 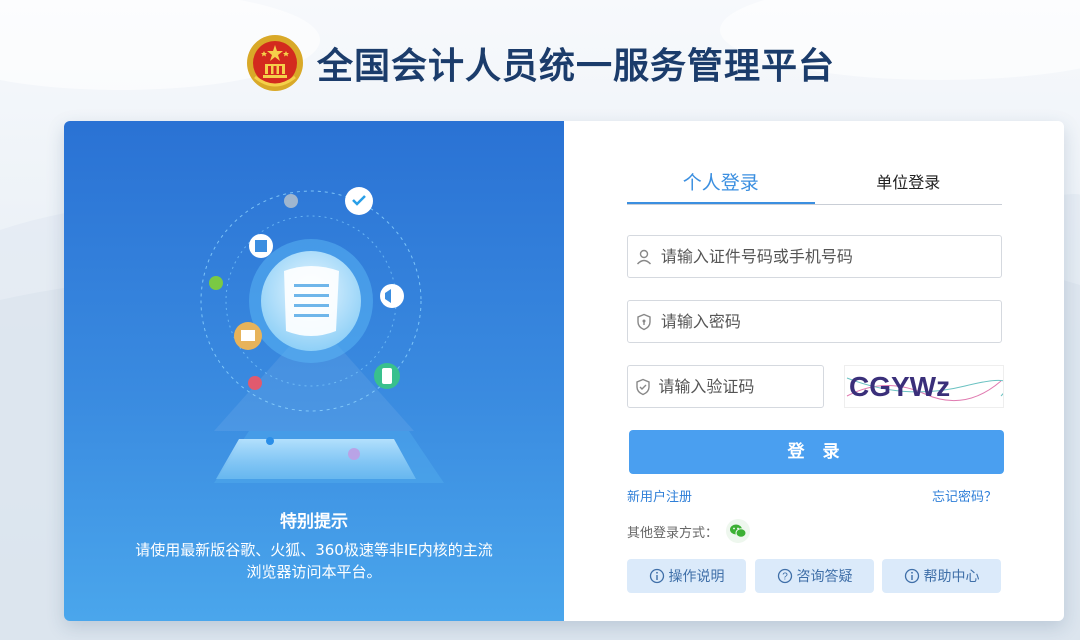 What do you see at coordinates (824, 577) in the screenshot?
I see `consultation-label: 咨询答疑` at bounding box center [824, 577].